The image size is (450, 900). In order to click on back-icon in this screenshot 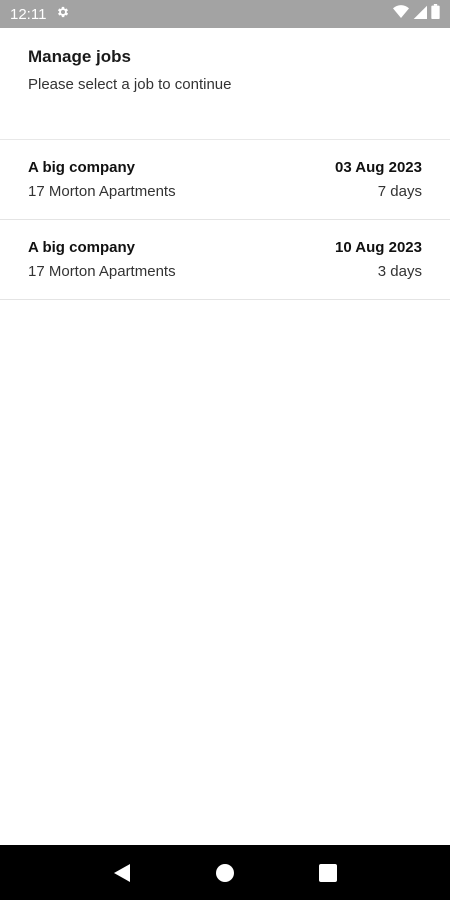, I will do `click(122, 873)`.